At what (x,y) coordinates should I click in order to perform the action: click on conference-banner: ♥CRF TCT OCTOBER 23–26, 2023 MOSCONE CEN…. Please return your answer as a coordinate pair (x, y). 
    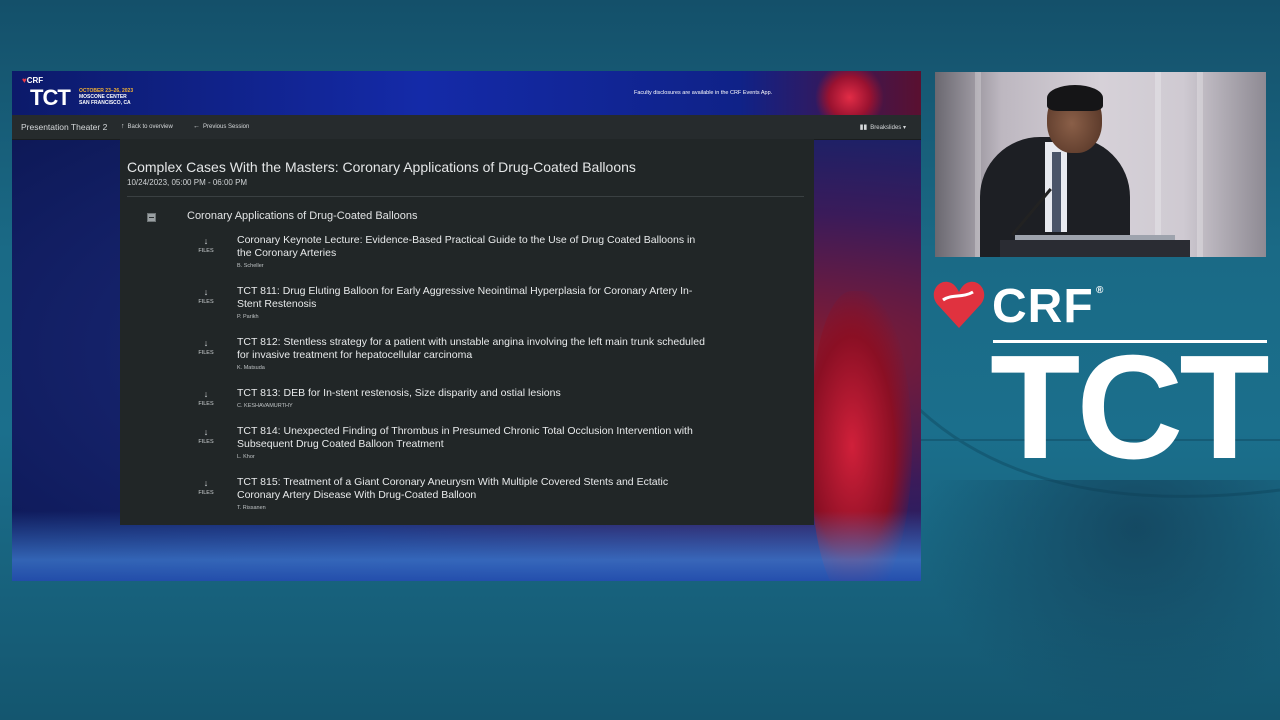
    Looking at the image, I should click on (466, 93).